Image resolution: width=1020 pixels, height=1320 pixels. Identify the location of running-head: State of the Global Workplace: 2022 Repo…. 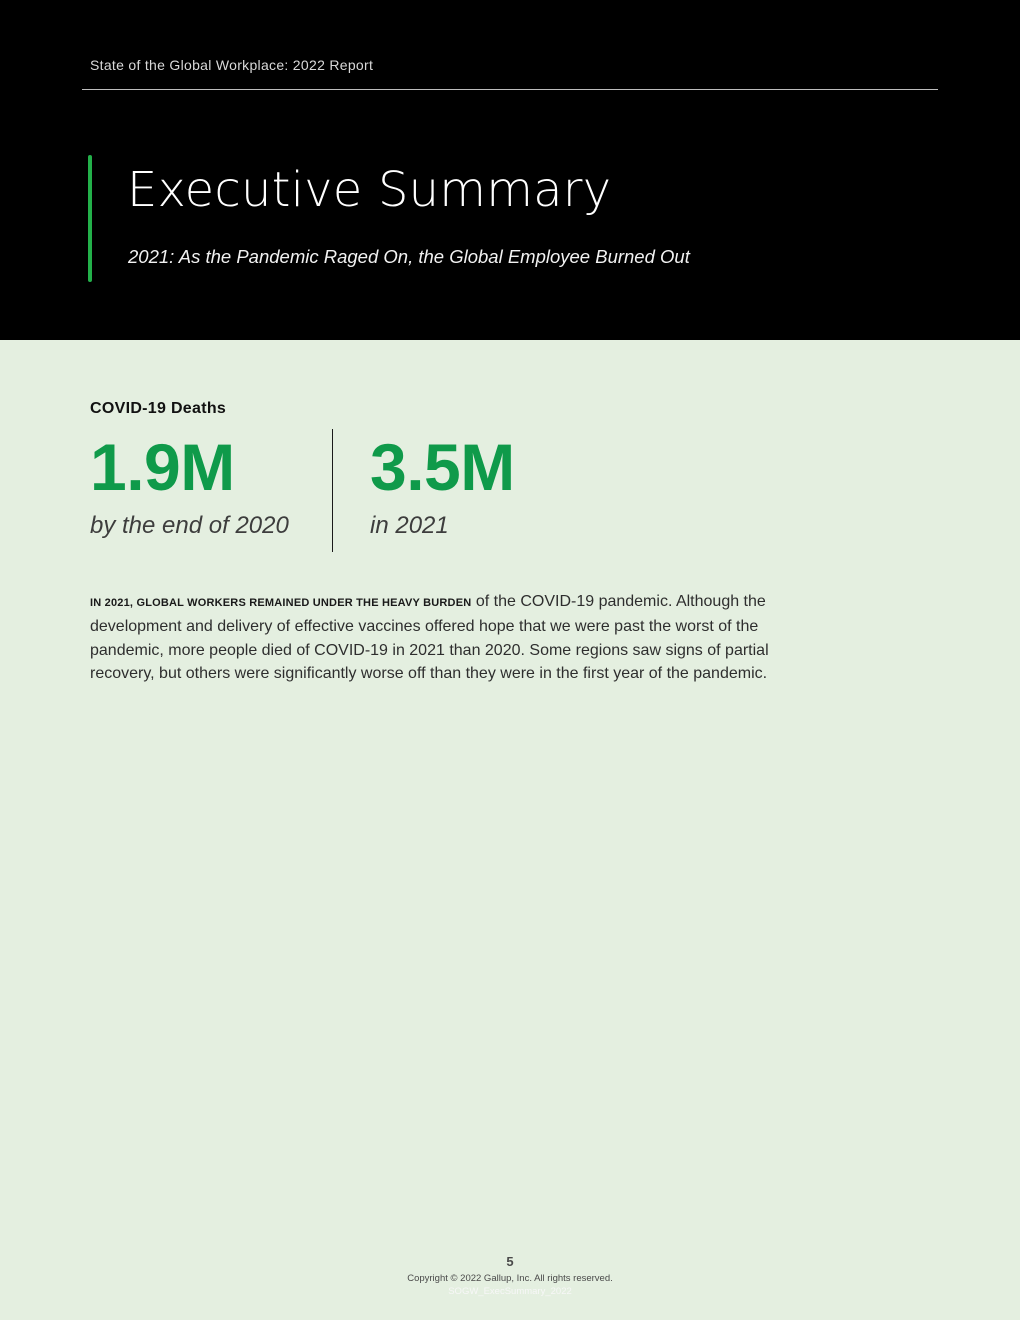
(232, 65).